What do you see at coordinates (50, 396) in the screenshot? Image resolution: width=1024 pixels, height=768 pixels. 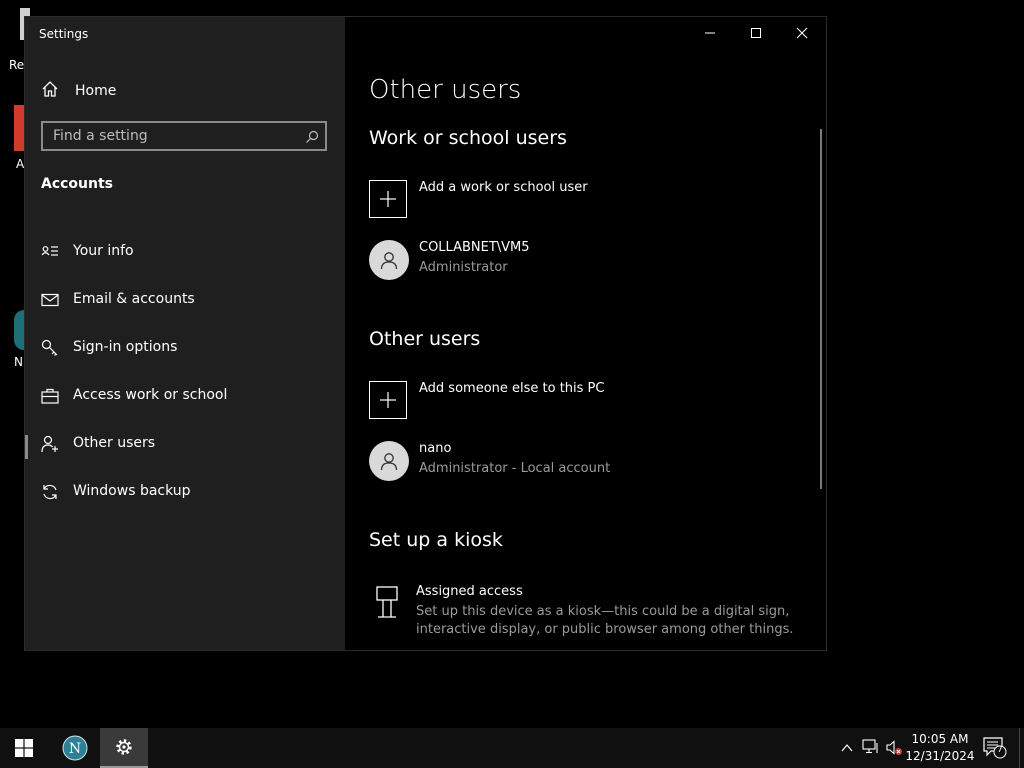 I see `briefcase-icon` at bounding box center [50, 396].